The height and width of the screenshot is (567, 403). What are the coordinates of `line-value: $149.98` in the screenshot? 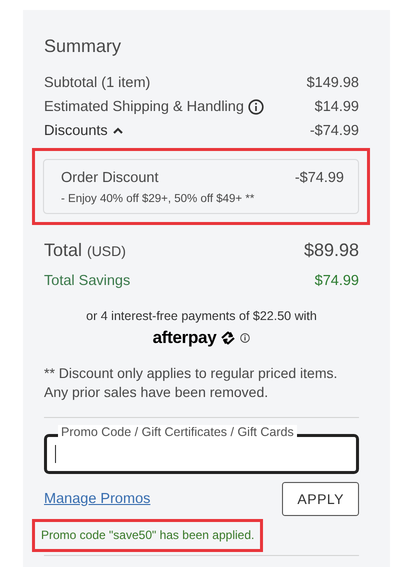 It's located at (332, 83).